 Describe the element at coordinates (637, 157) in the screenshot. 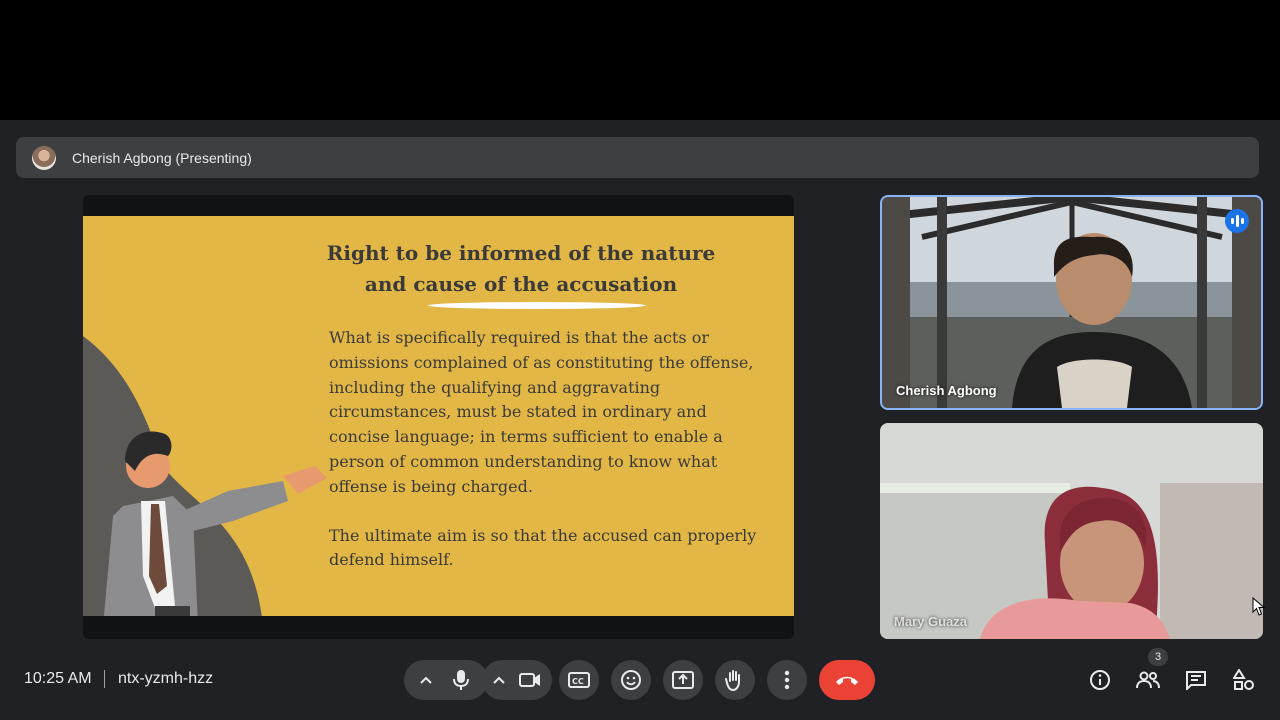

I see `presenter-banner: Cherish Agbong (Presenting)` at that location.